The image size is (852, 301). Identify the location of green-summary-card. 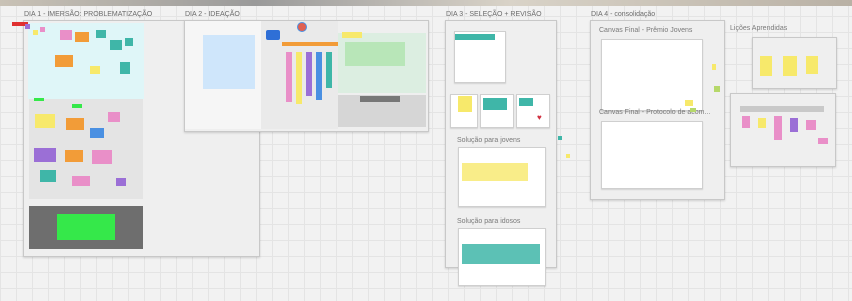
(86, 227).